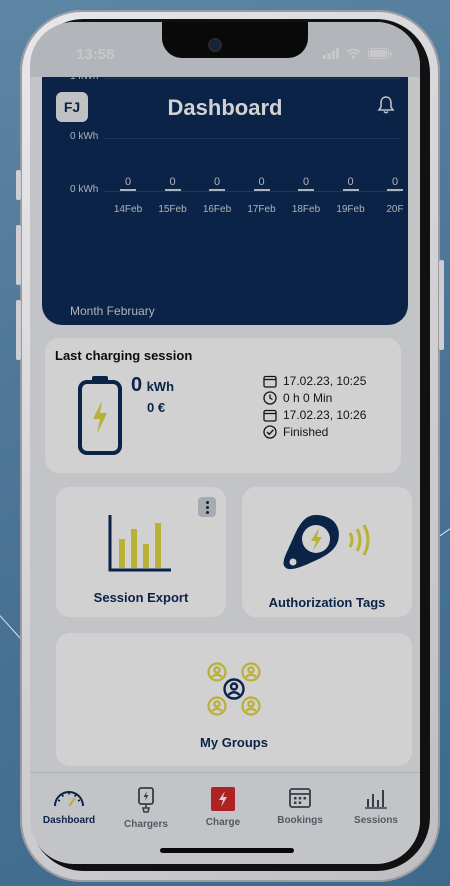  Describe the element at coordinates (376, 820) in the screenshot. I see `nav-label: Sessions` at that location.